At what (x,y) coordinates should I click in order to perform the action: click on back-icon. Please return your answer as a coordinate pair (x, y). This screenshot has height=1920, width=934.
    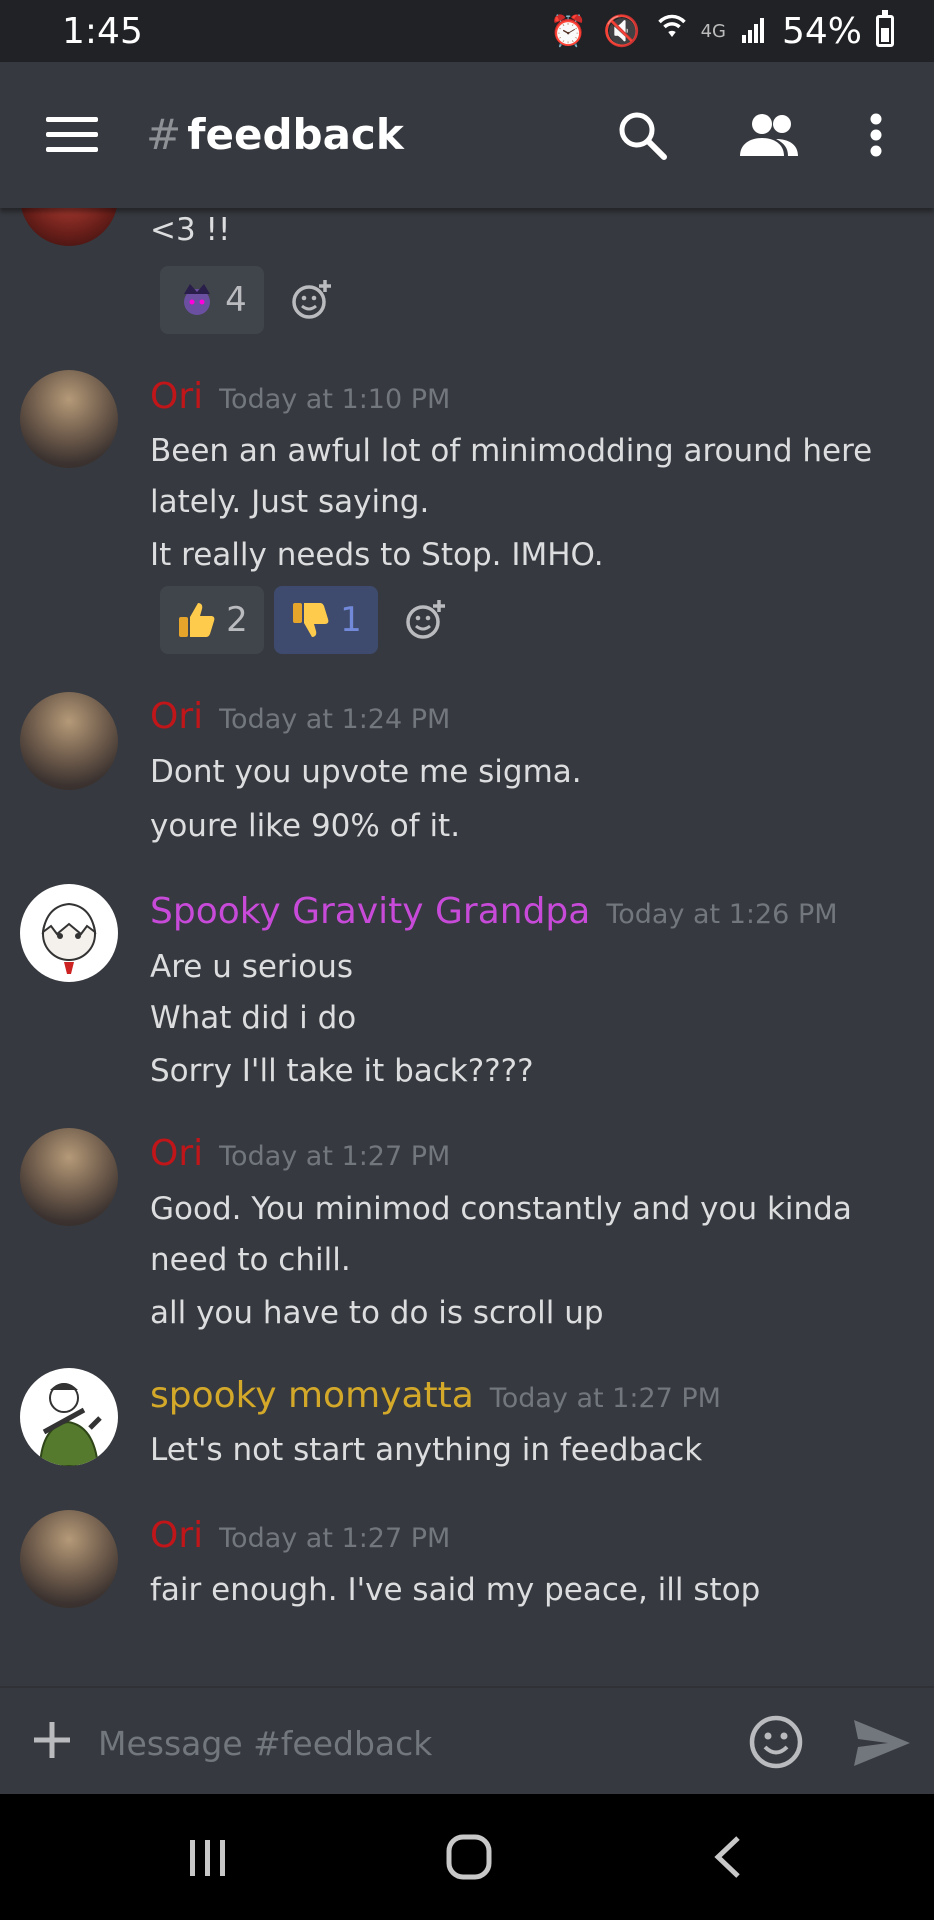
    Looking at the image, I should click on (727, 1857).